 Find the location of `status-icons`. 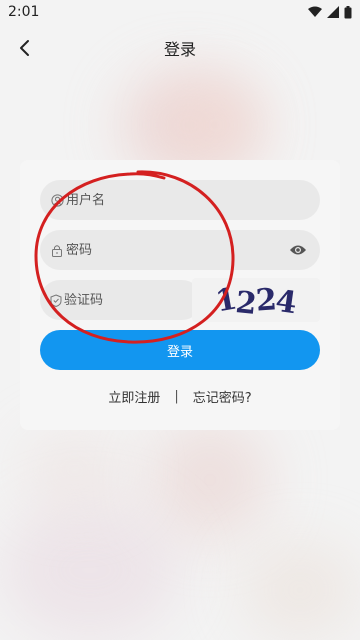

status-icons is located at coordinates (330, 12).